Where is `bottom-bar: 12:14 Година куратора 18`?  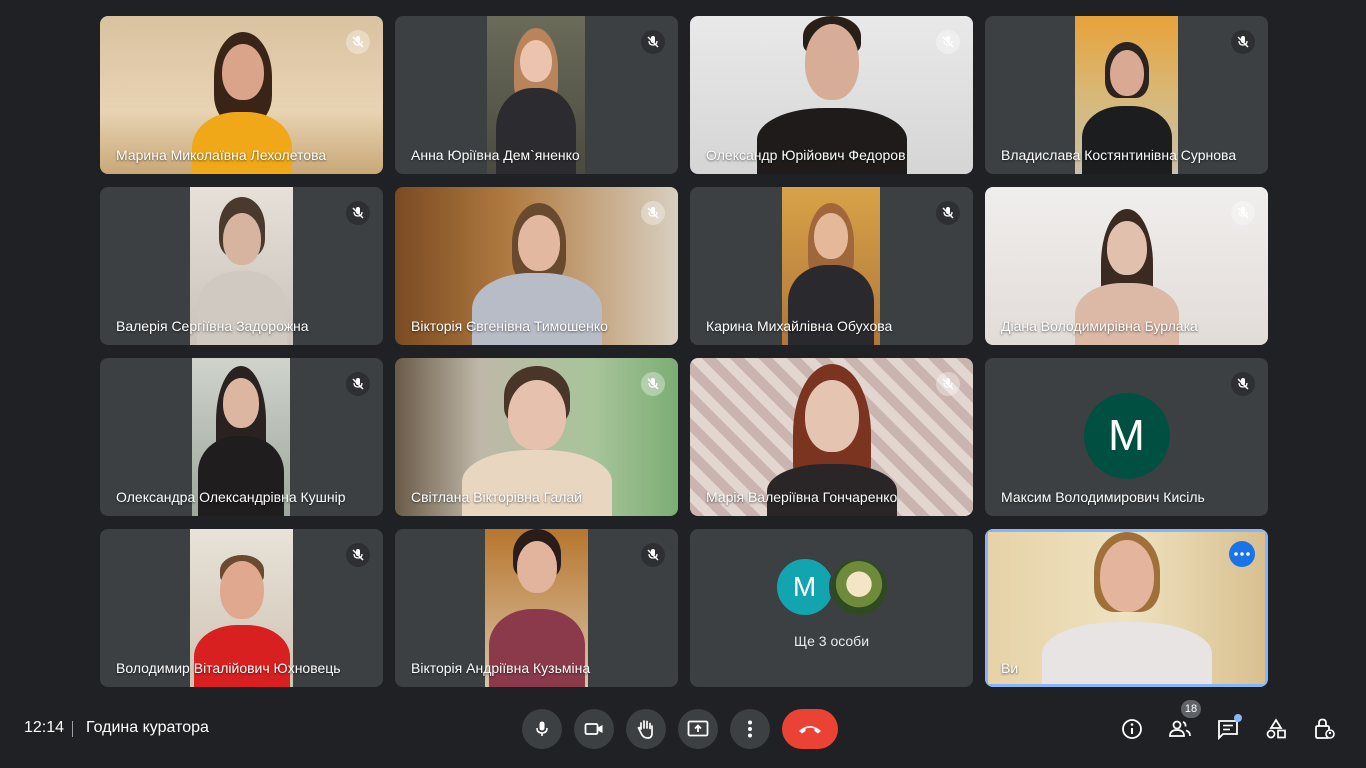
bottom-bar: 12:14 Година куратора 18 is located at coordinates (683, 734).